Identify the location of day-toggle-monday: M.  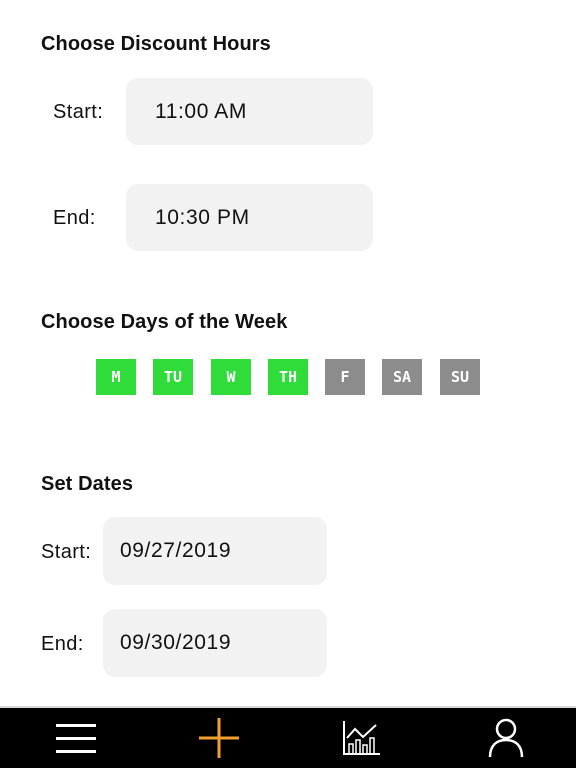
(116, 377).